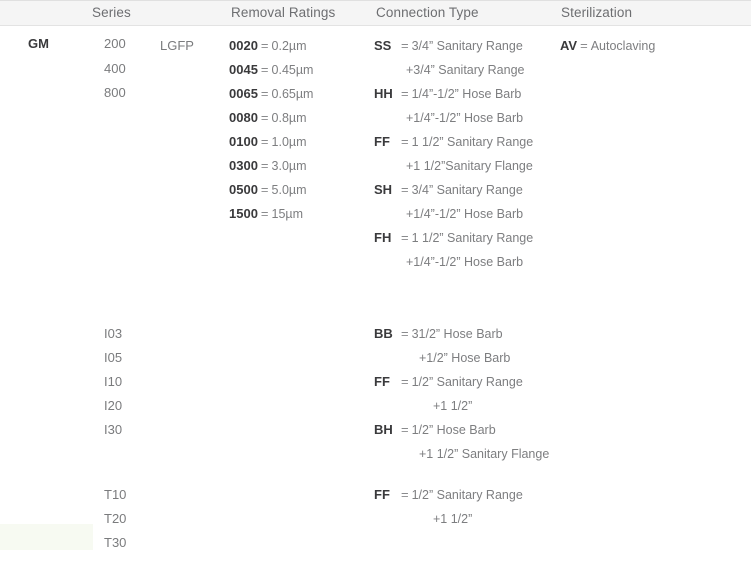 The height and width of the screenshot is (565, 751). Describe the element at coordinates (46, 537) in the screenshot. I see `highlight-swatch` at that location.